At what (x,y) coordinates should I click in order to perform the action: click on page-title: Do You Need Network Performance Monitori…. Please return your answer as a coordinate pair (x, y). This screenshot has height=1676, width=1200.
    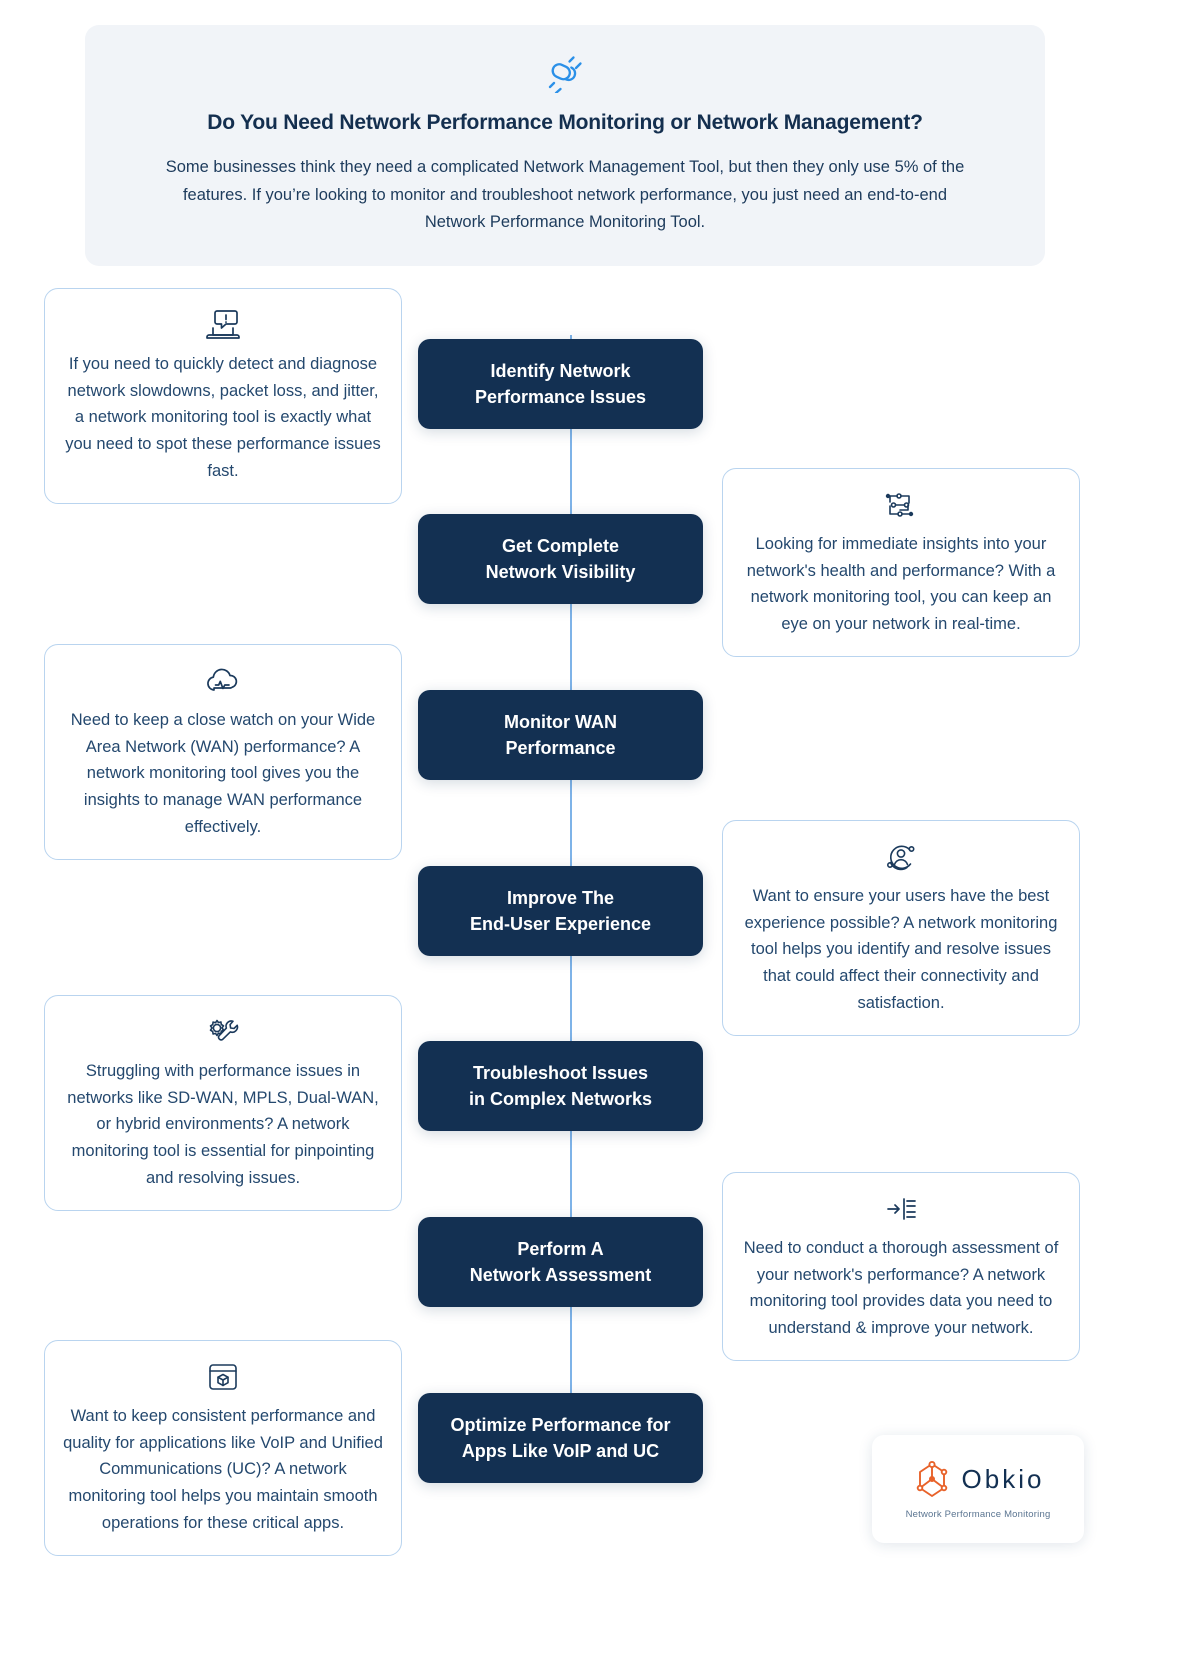
    Looking at the image, I should click on (565, 122).